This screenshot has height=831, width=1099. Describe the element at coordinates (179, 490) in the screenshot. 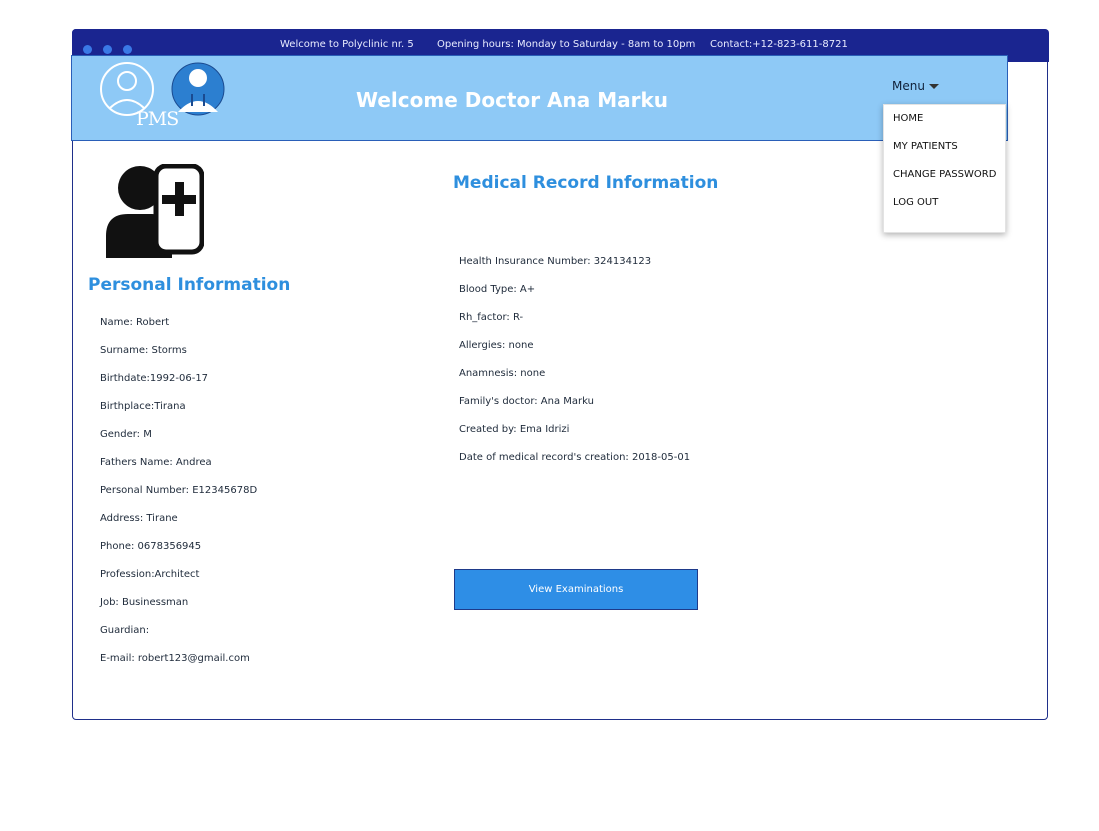

I see `personal-field: Personal Number: E12345678D` at that location.